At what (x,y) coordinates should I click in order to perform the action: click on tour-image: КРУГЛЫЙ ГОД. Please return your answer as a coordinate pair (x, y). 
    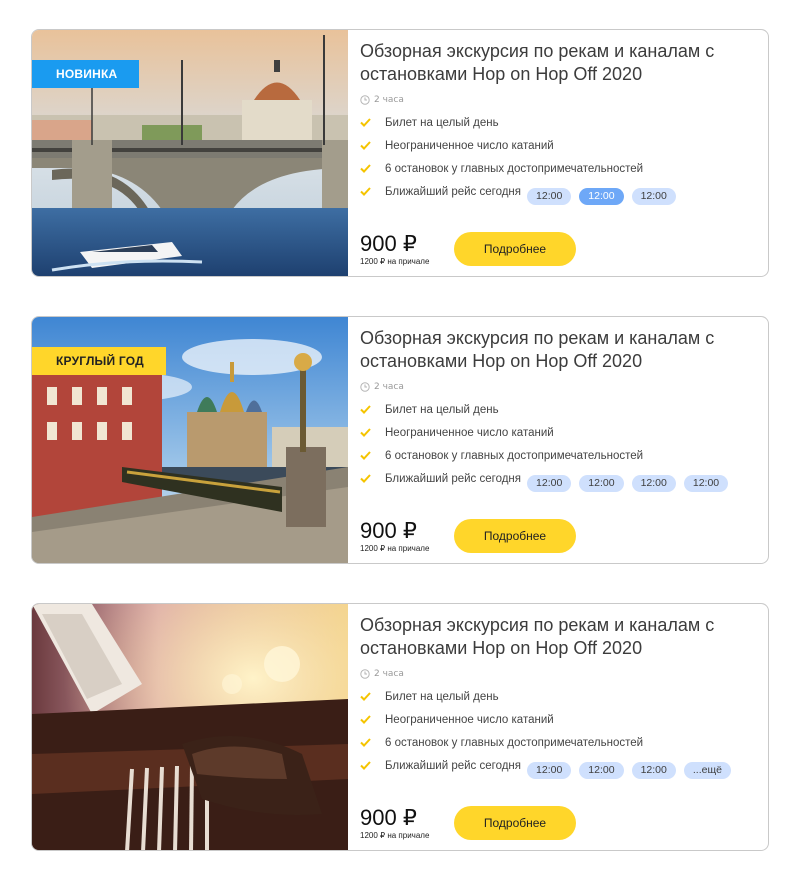
    Looking at the image, I should click on (190, 440).